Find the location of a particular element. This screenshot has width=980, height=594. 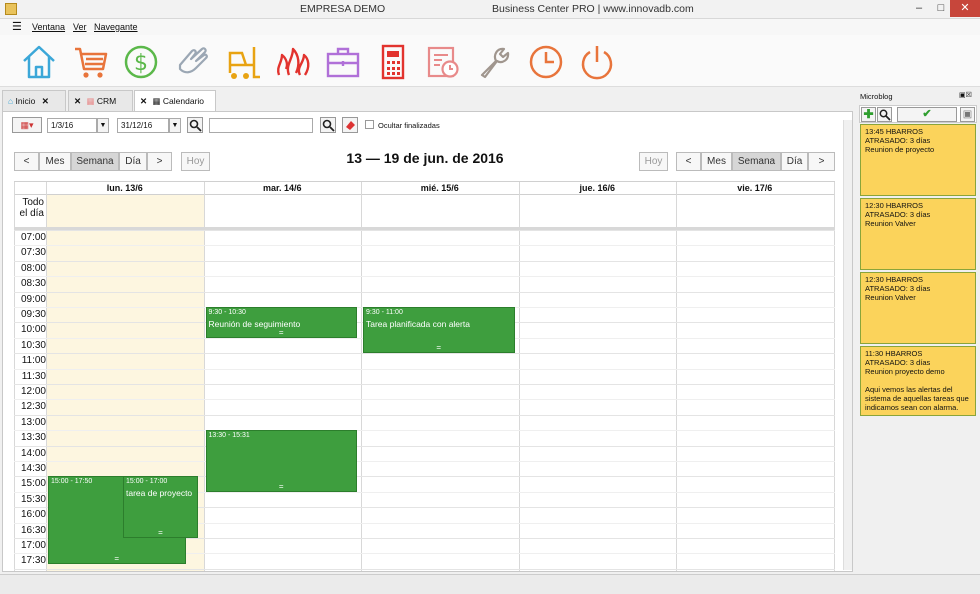

fire-icon is located at coordinates (293, 62).